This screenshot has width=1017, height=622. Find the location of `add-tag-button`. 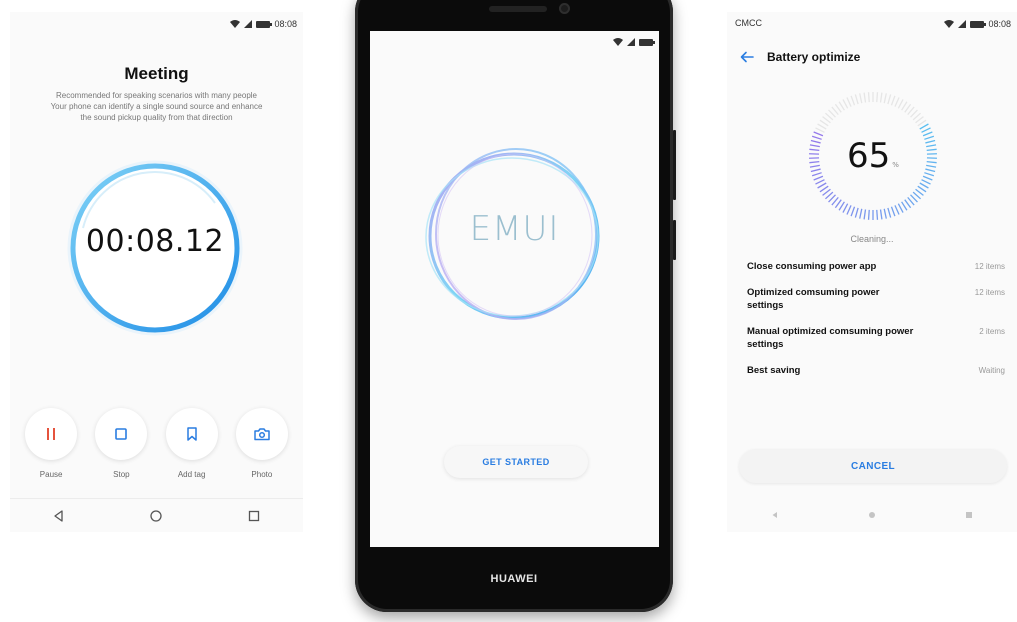

add-tag-button is located at coordinates (191, 434).